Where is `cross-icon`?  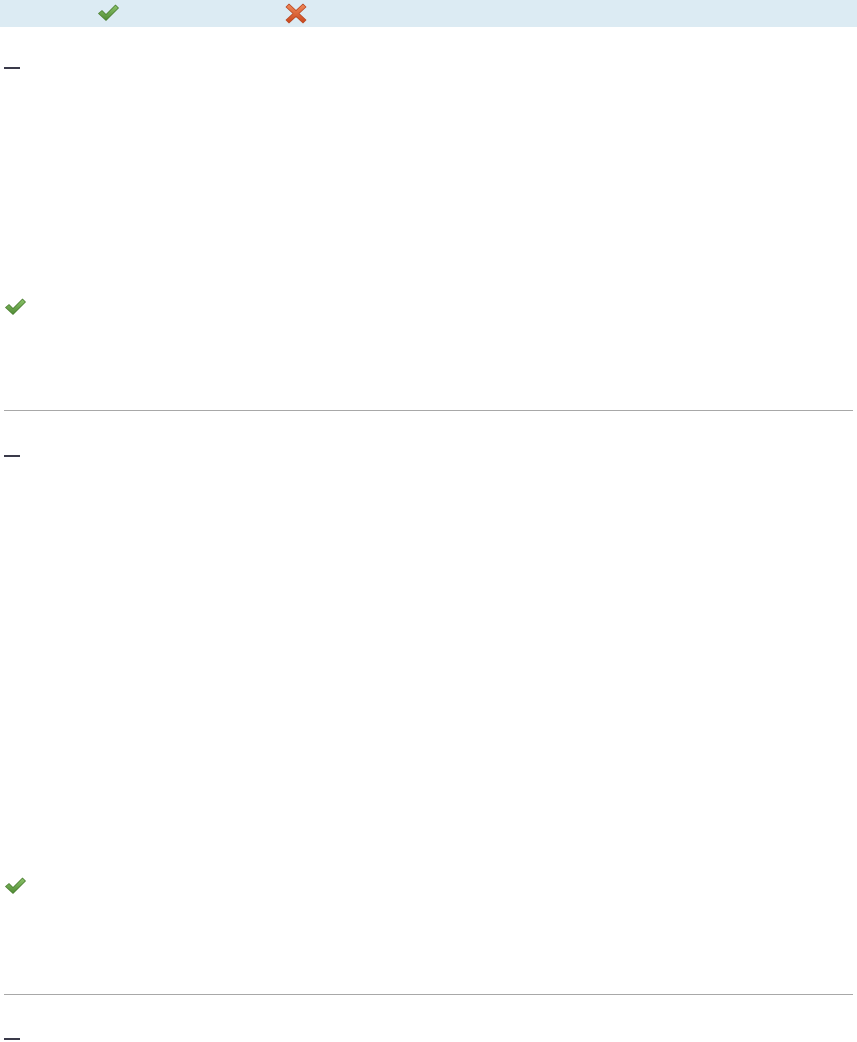 cross-icon is located at coordinates (296, 13).